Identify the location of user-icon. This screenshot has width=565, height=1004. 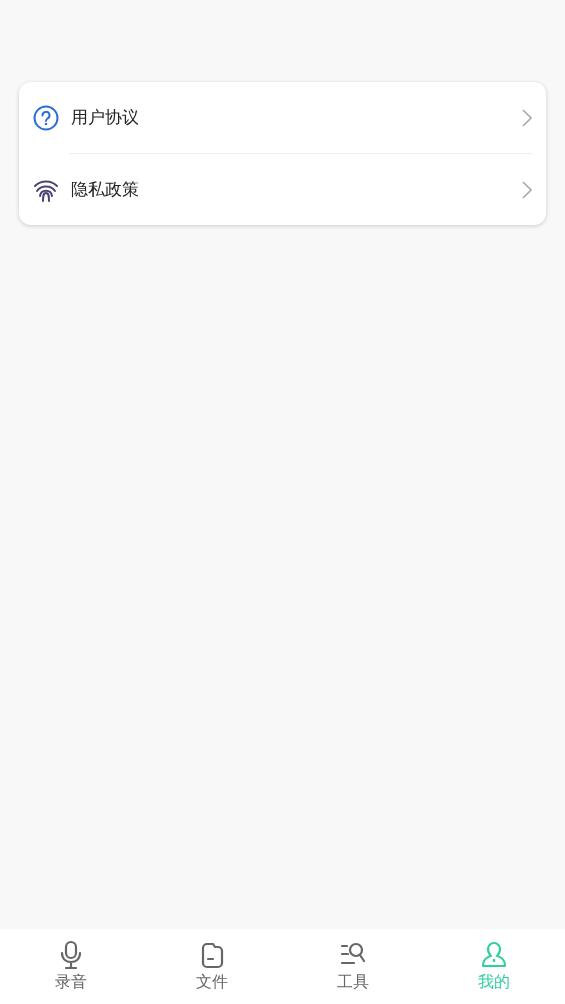
(494, 955).